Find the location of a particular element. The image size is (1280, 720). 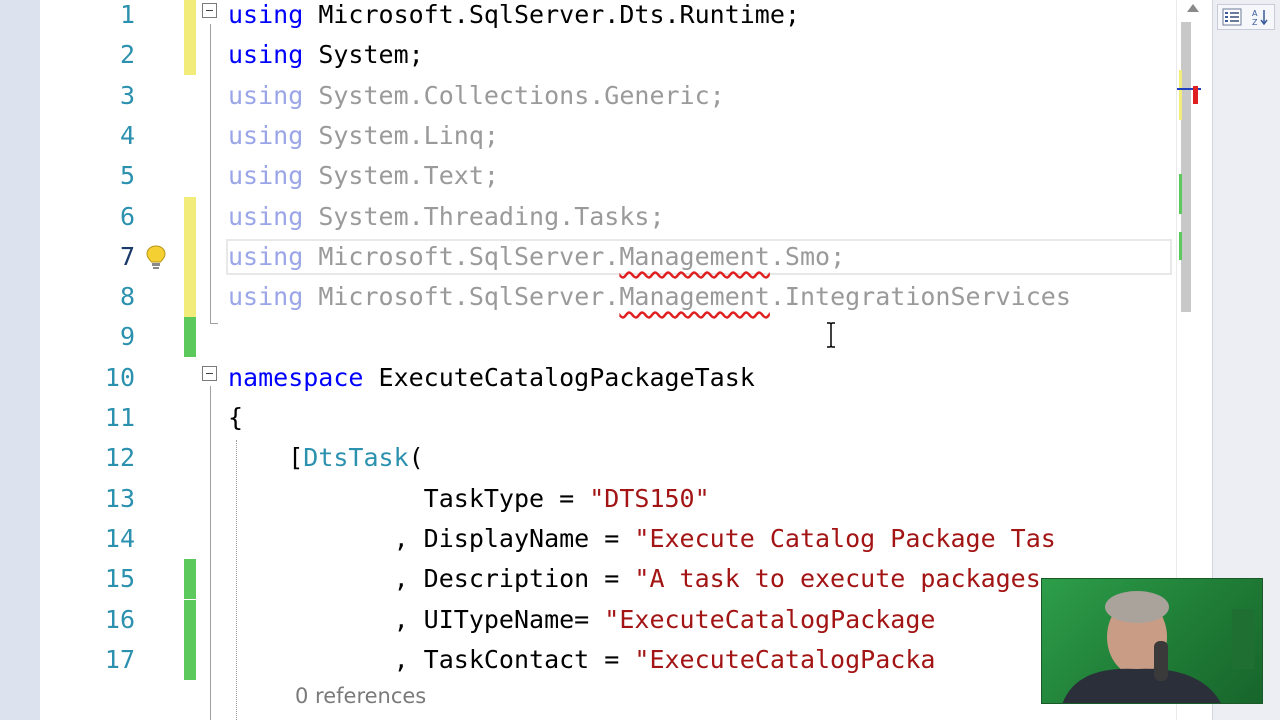

code-text: TaskType = "DTS150" is located at coordinates (469, 499).